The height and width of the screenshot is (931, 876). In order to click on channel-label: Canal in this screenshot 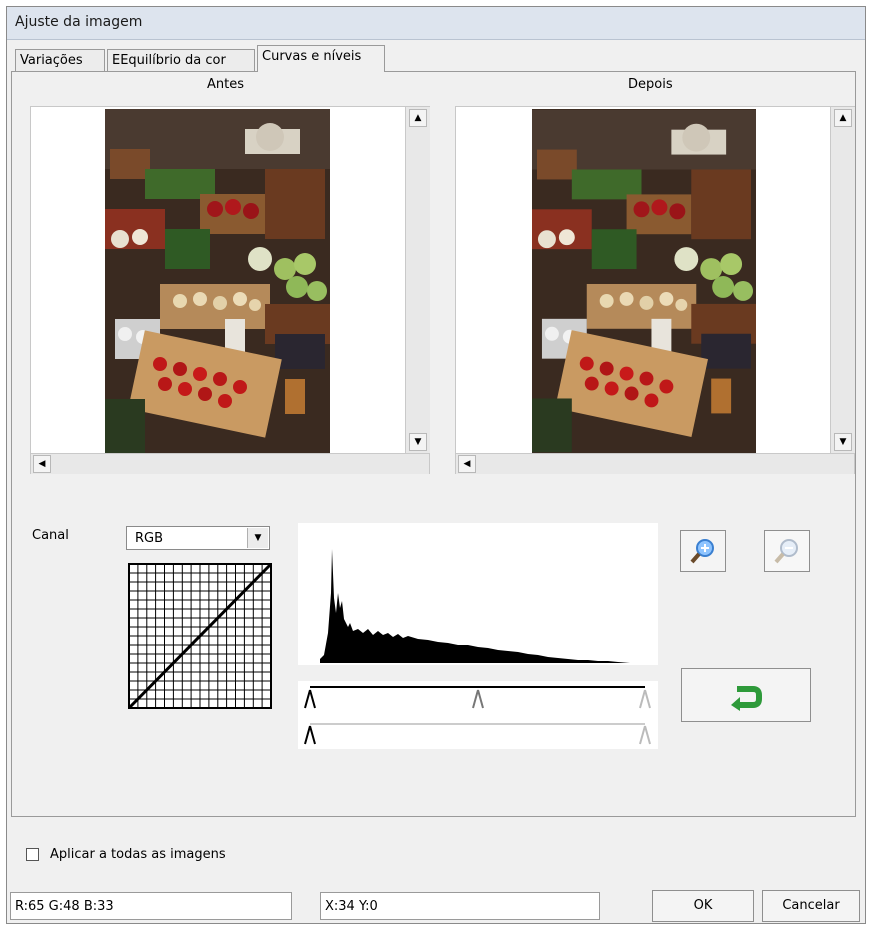, I will do `click(50, 535)`.